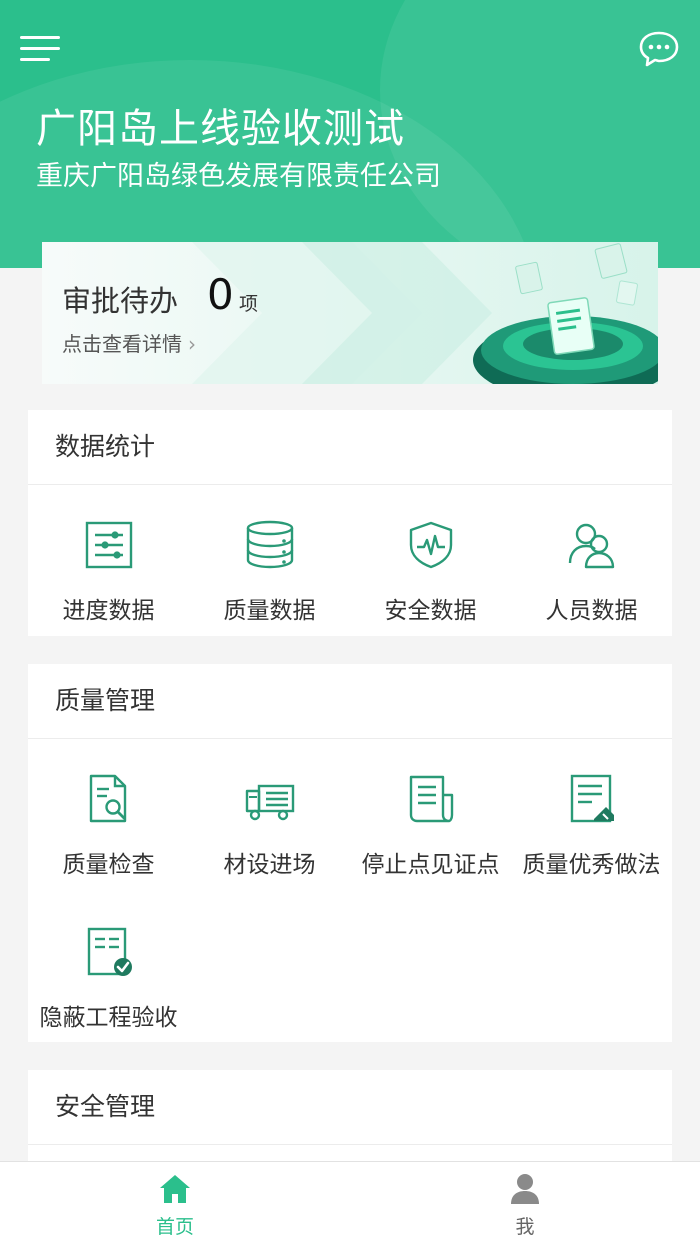 Image resolution: width=700 pixels, height=1245 pixels. Describe the element at coordinates (350, 447) in the screenshot. I see `section-title: 数据统计` at that location.